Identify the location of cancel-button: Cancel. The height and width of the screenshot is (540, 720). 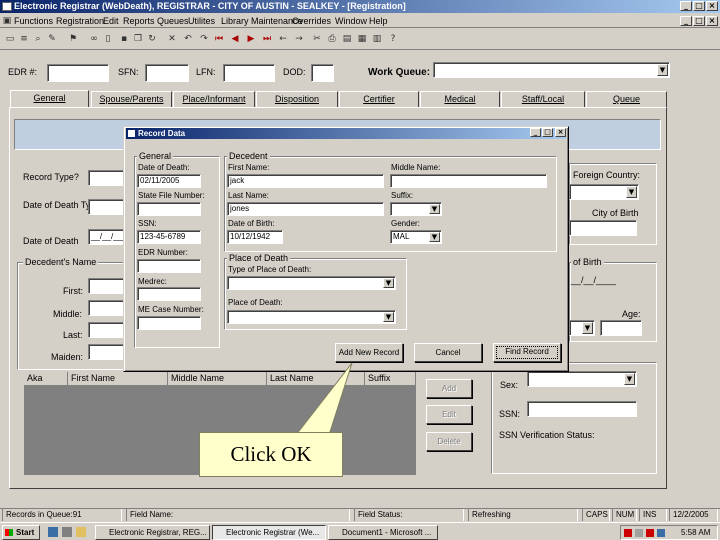
(448, 352).